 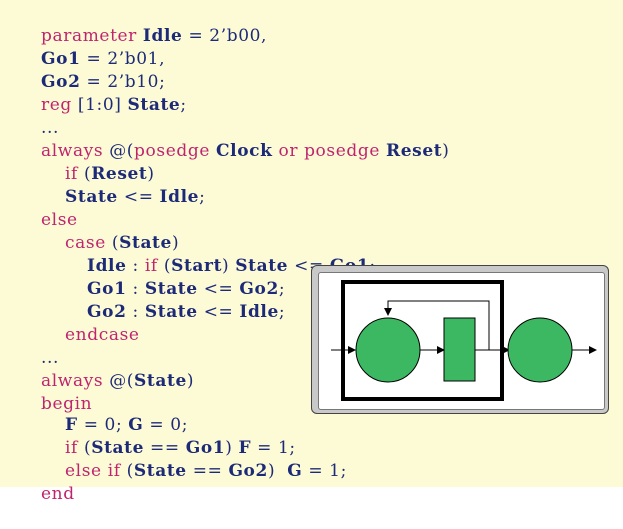 I want to click on code-line-1: parameter Idle = 2’b00,, so click(x=142, y=24).